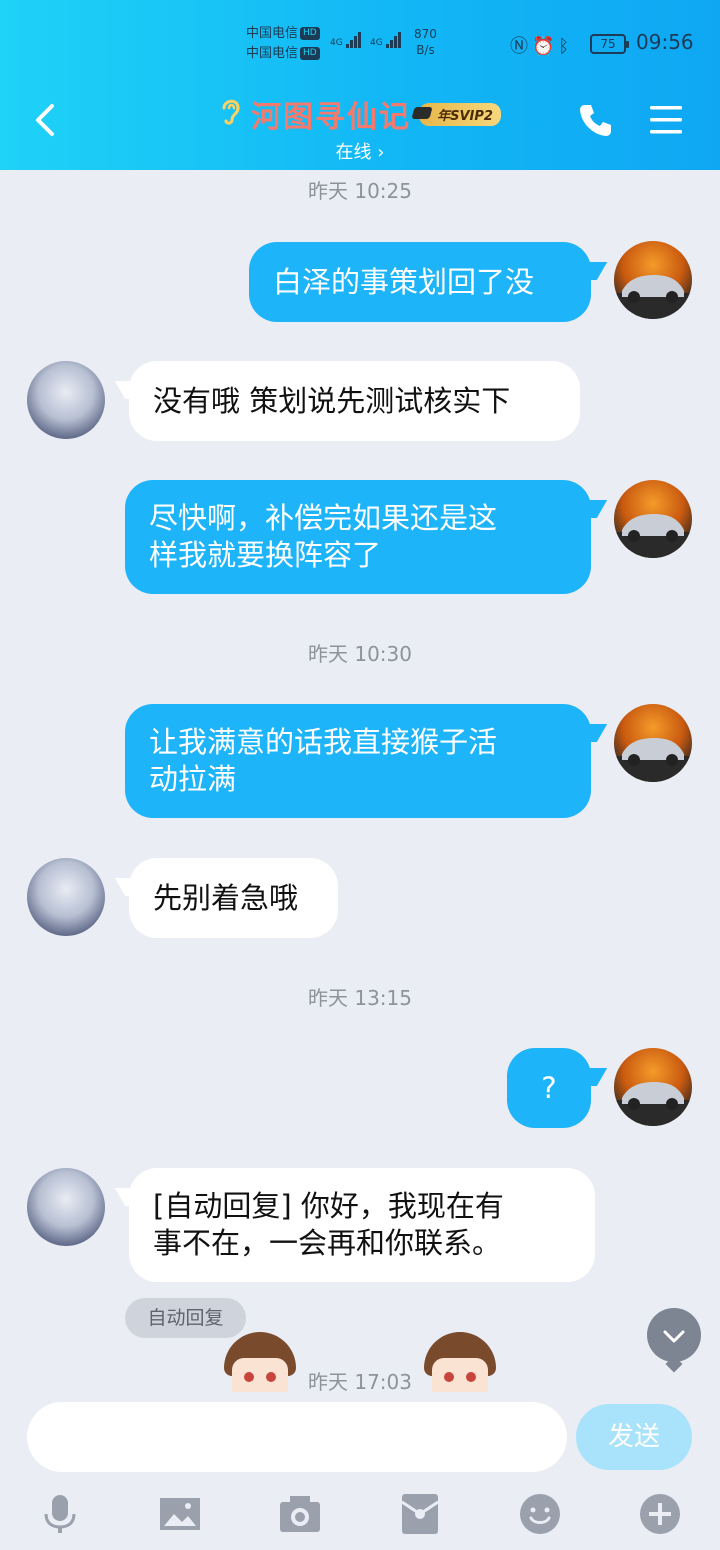 Image resolution: width=720 pixels, height=1550 pixels. What do you see at coordinates (665, 42) in the screenshot?
I see `clock: 09:56` at bounding box center [665, 42].